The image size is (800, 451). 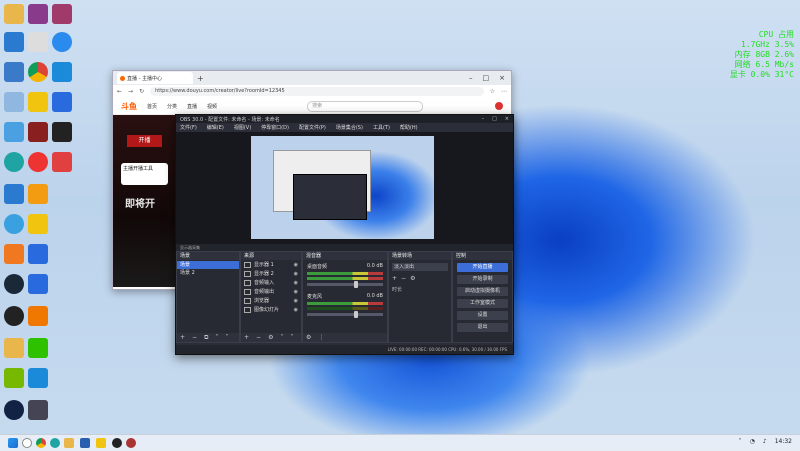 What do you see at coordinates (55, 443) in the screenshot?
I see `edge-icon` at bounding box center [55, 443].